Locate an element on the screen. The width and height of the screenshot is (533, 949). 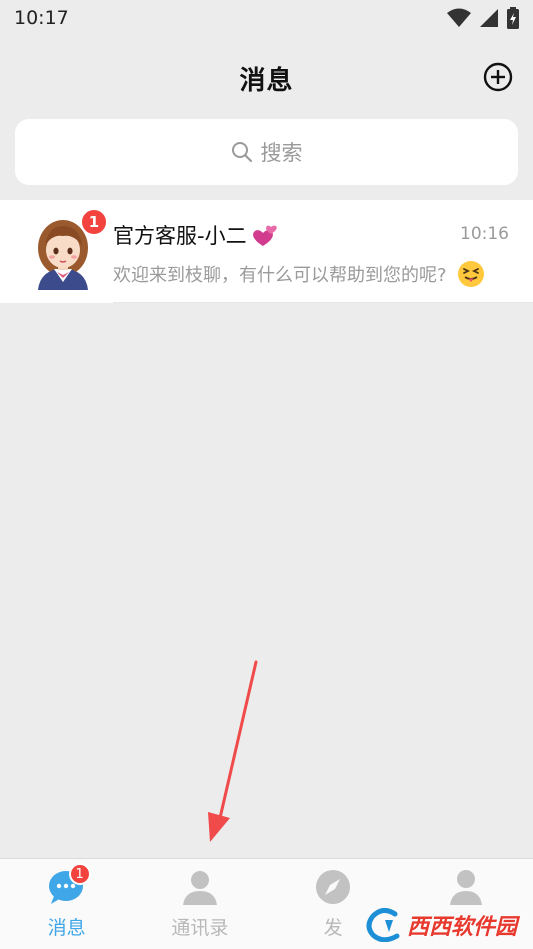
tab-label-discover: 发 is located at coordinates (333, 928).